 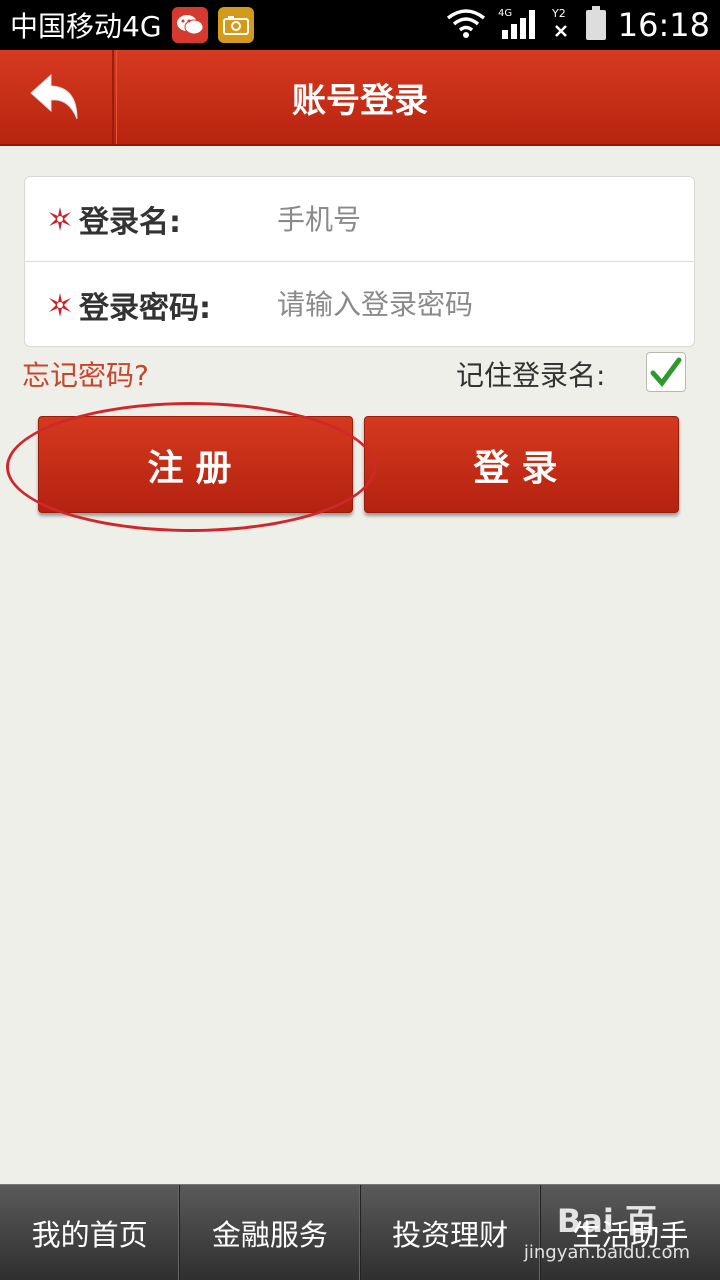 What do you see at coordinates (467, 304) in the screenshot?
I see `password-input` at bounding box center [467, 304].